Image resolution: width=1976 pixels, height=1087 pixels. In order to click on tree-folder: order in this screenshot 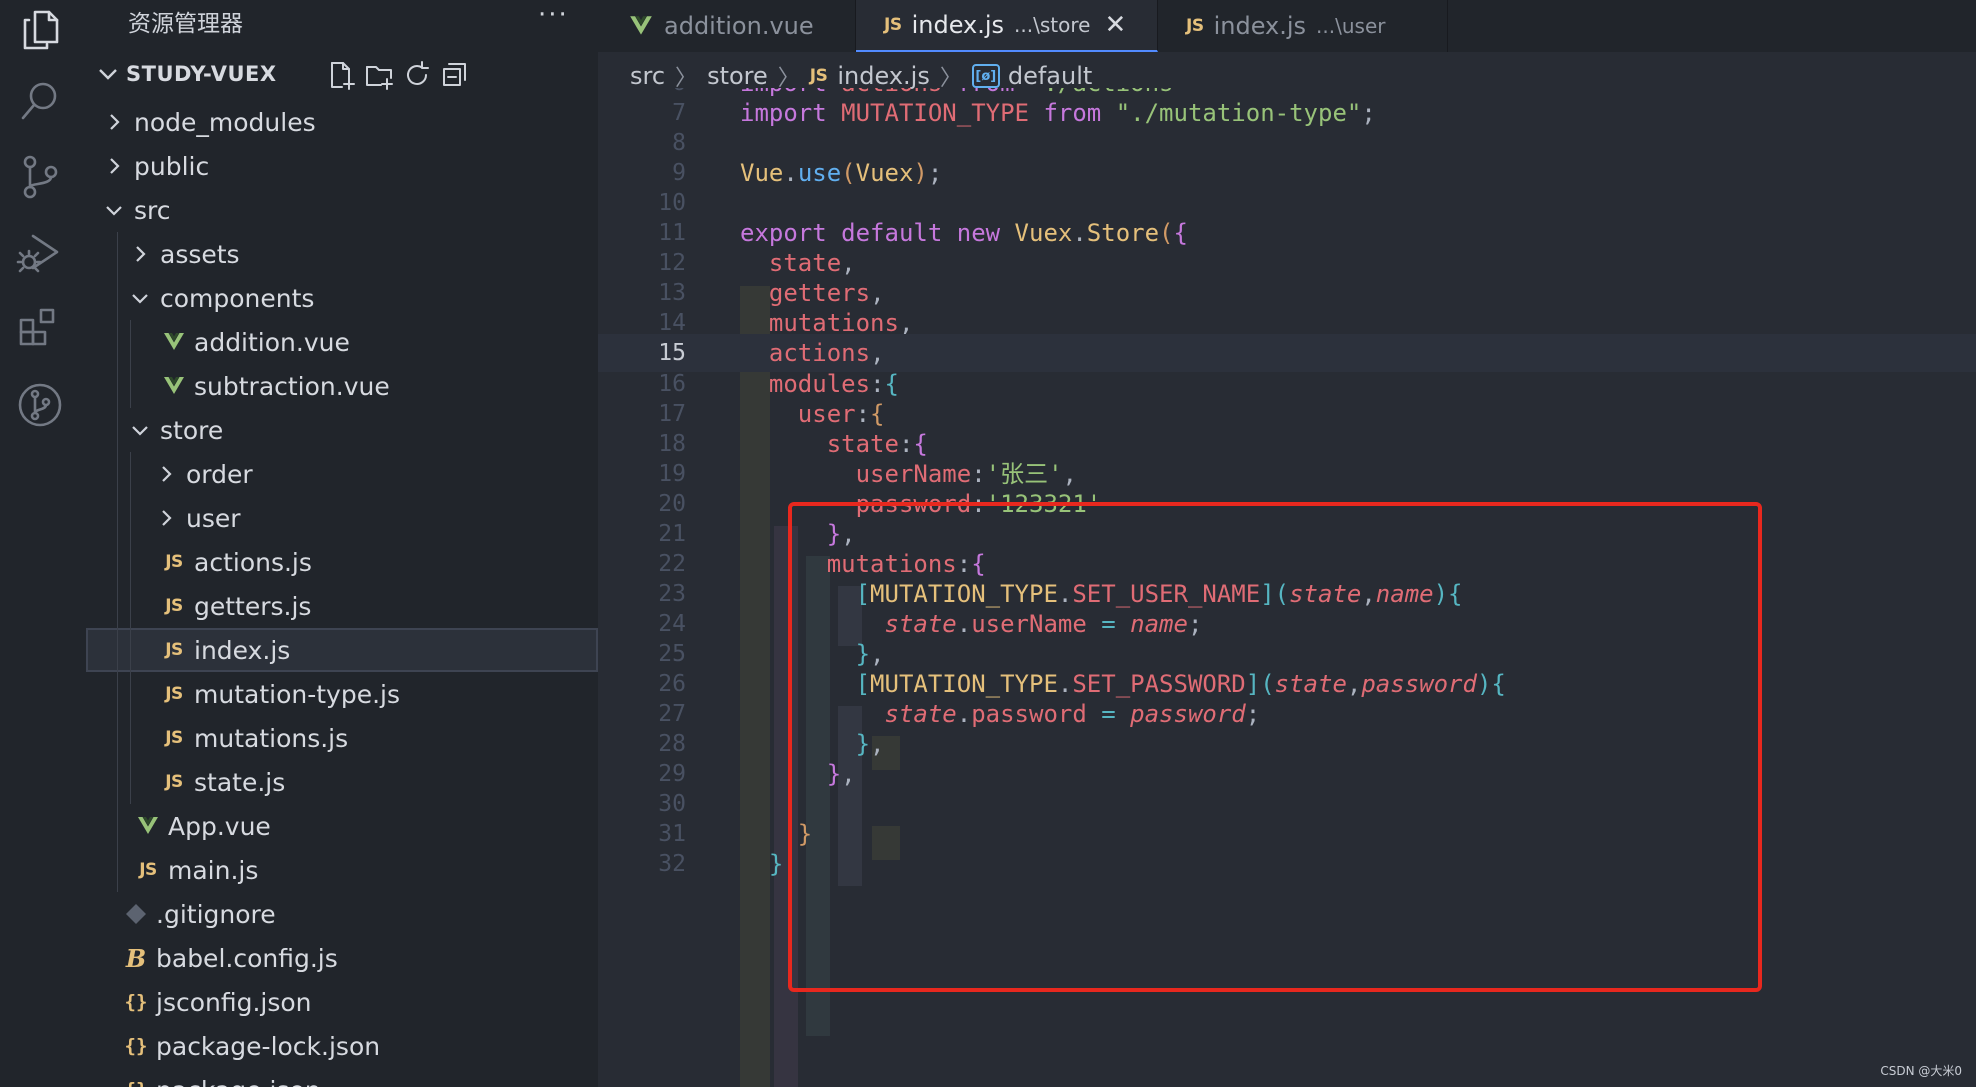, I will do `click(342, 474)`.